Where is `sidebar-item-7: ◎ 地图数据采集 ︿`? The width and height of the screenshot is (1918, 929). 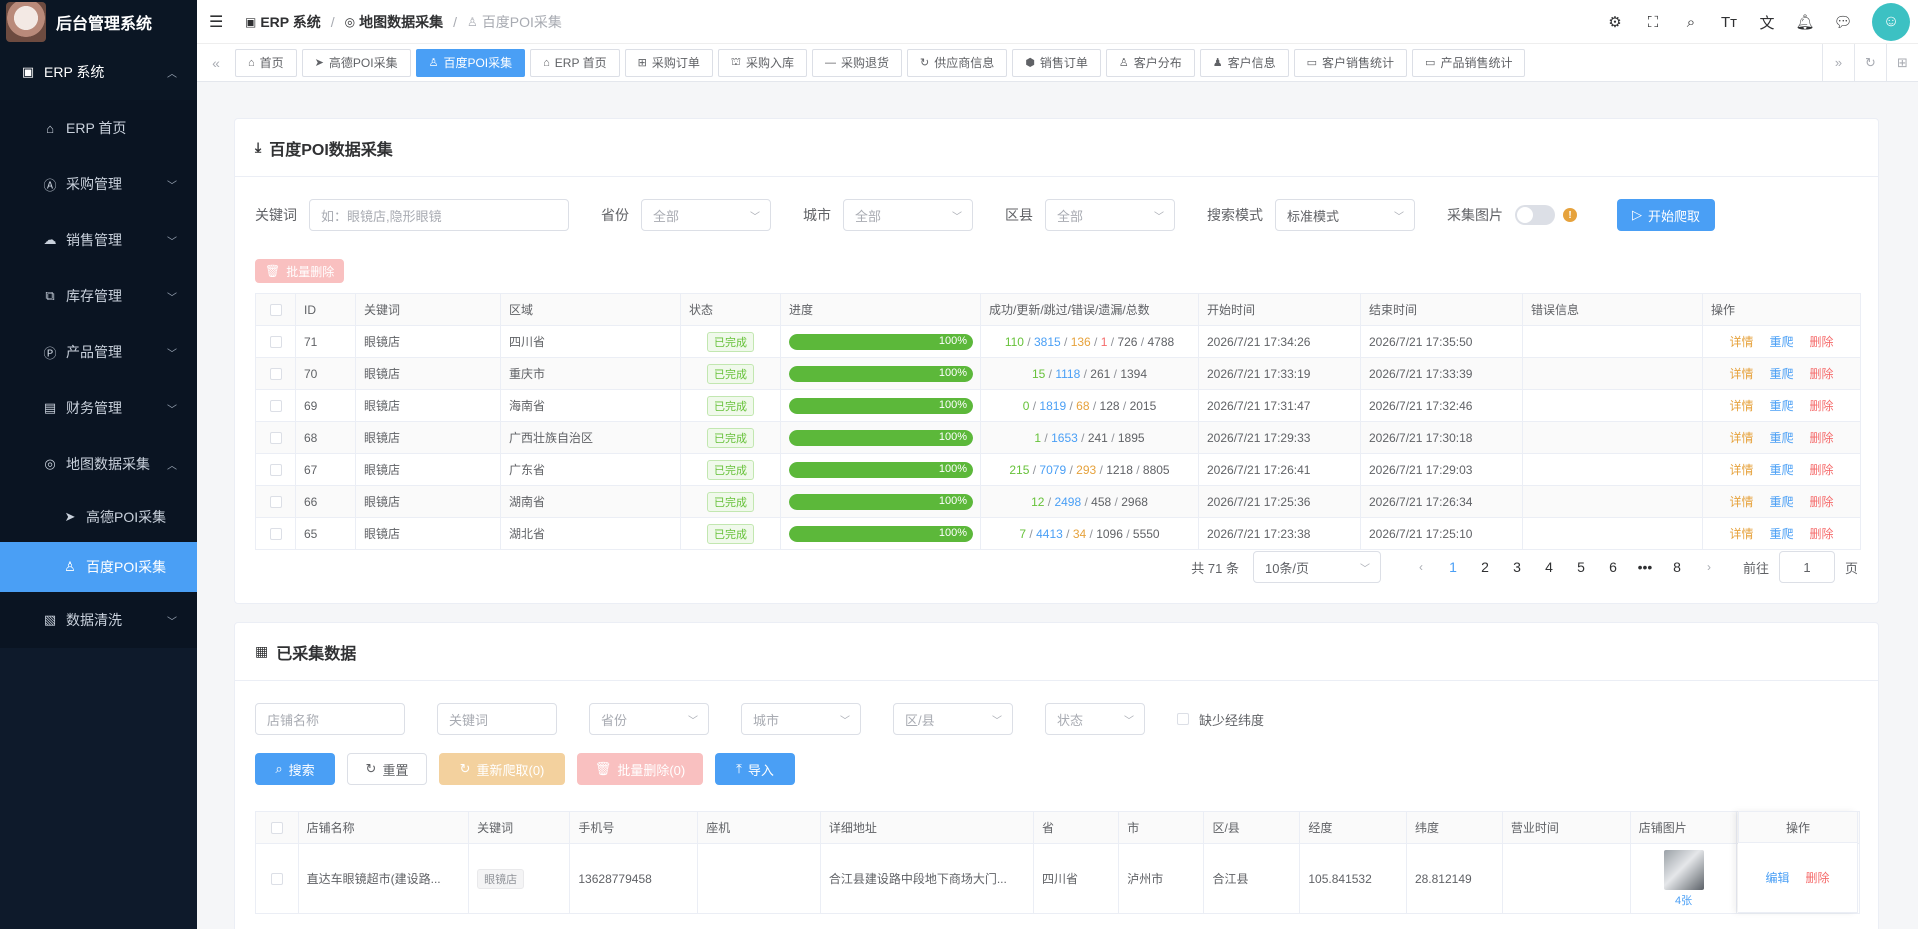
sidebar-item-7: ◎ 地图数据采集 ︿ is located at coordinates (98, 464).